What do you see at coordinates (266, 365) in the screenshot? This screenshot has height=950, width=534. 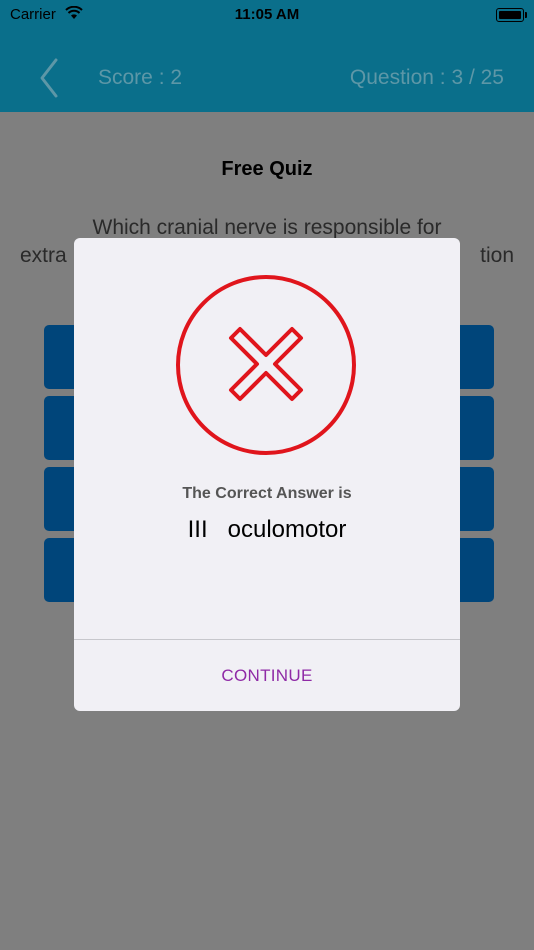 I see `x-circle-icon` at bounding box center [266, 365].